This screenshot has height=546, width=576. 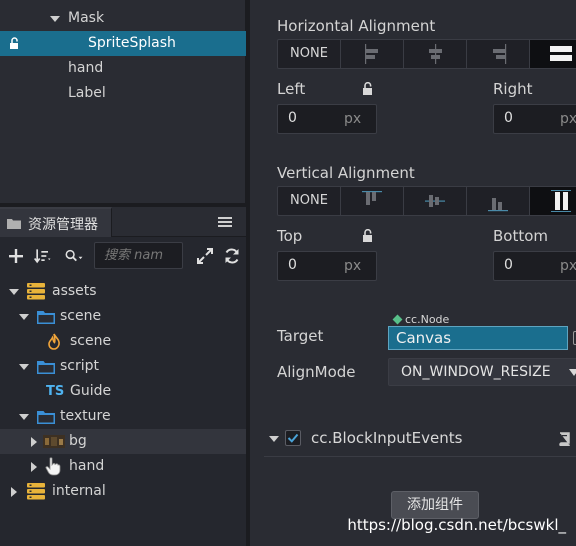 What do you see at coordinates (309, 201) in the screenshot?
I see `v-align-none-button: NONE` at bounding box center [309, 201].